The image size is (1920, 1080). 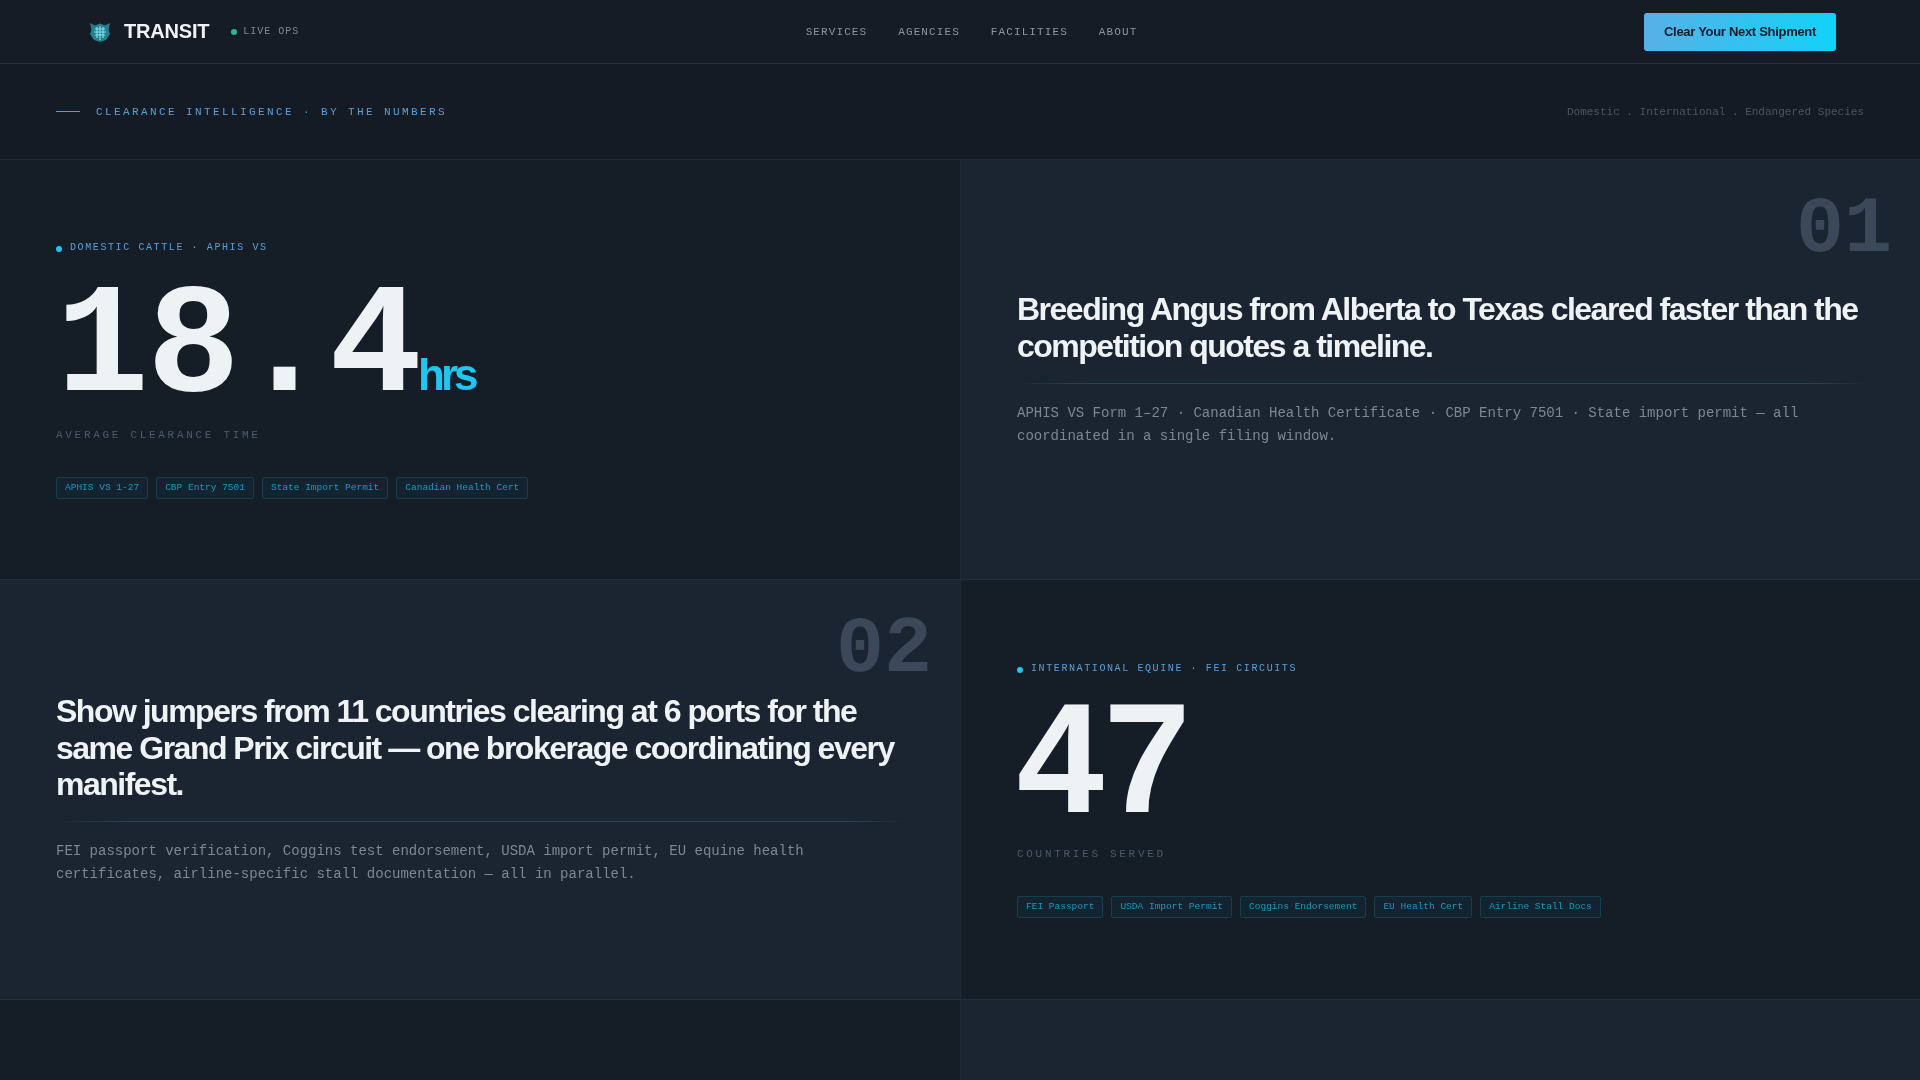 What do you see at coordinates (1740, 31) in the screenshot?
I see `cta-button: Clear Your Next Shipment` at bounding box center [1740, 31].